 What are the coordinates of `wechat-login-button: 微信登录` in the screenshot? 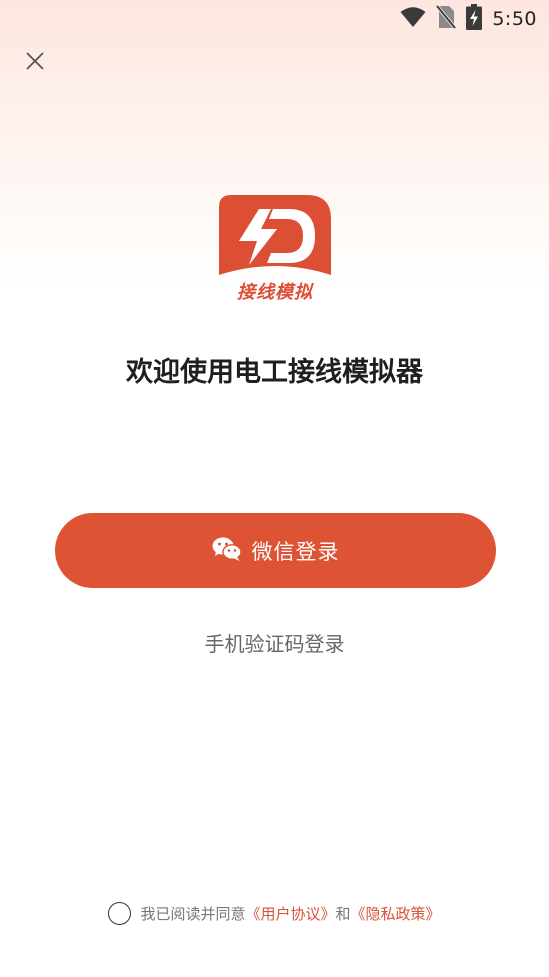 It's located at (275, 550).